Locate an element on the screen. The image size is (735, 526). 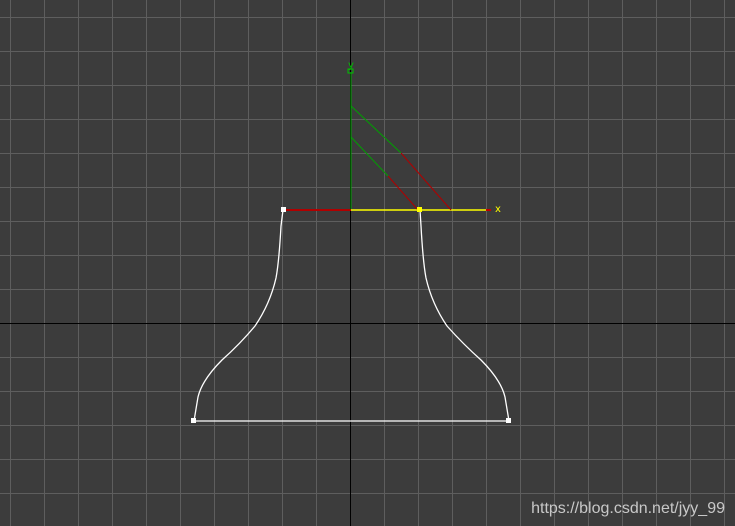
gizmo-plane-handle-inner is located at coordinates (369, 156).